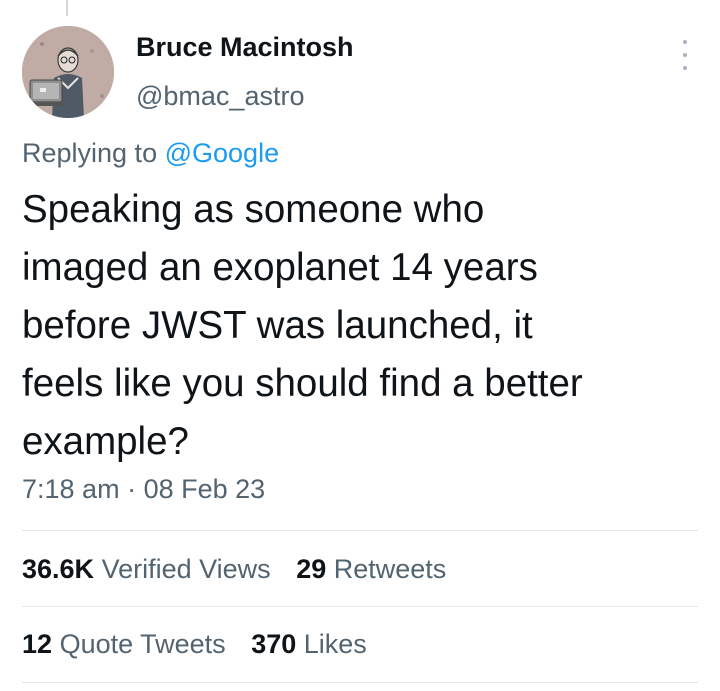 Image resolution: width=720 pixels, height=691 pixels. What do you see at coordinates (390, 569) in the screenshot?
I see `retweets-label: Retweets` at bounding box center [390, 569].